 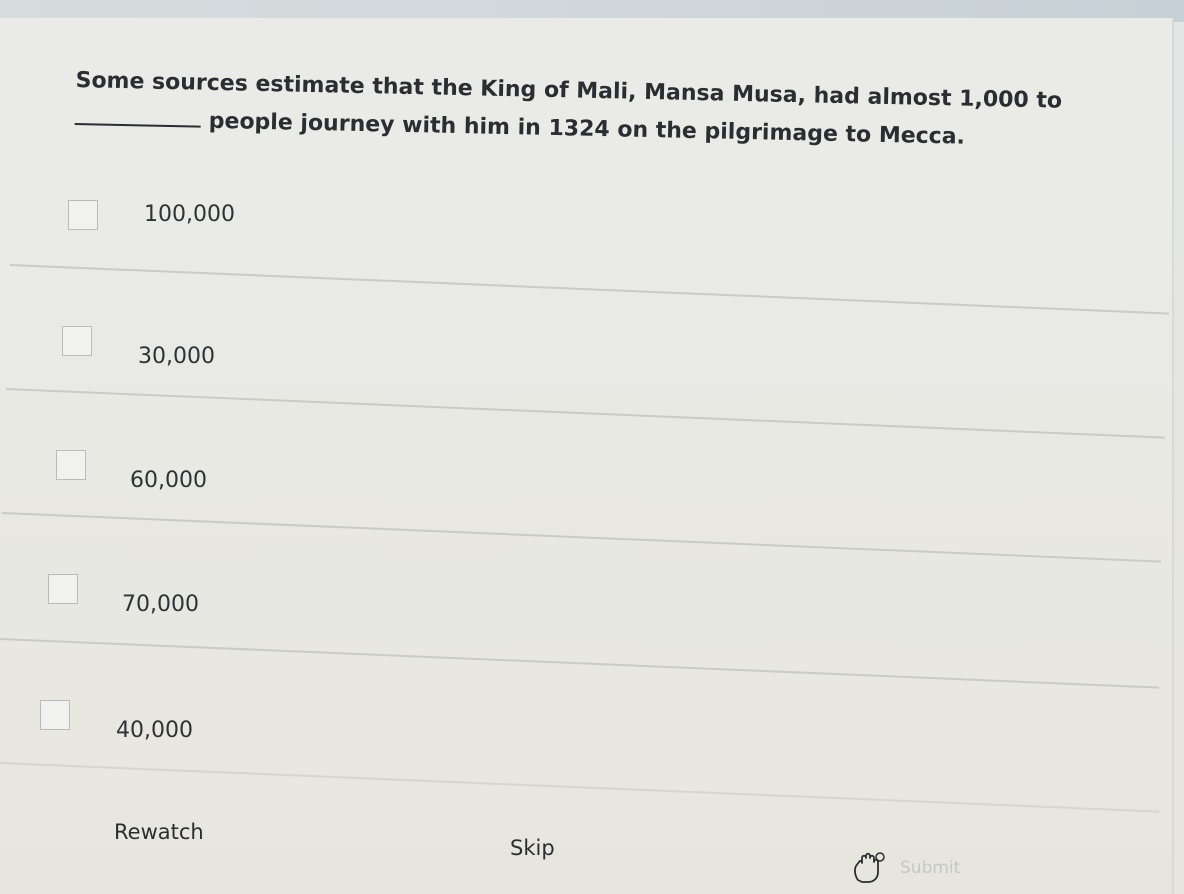 I want to click on option-label: 40,000, so click(x=154, y=730).